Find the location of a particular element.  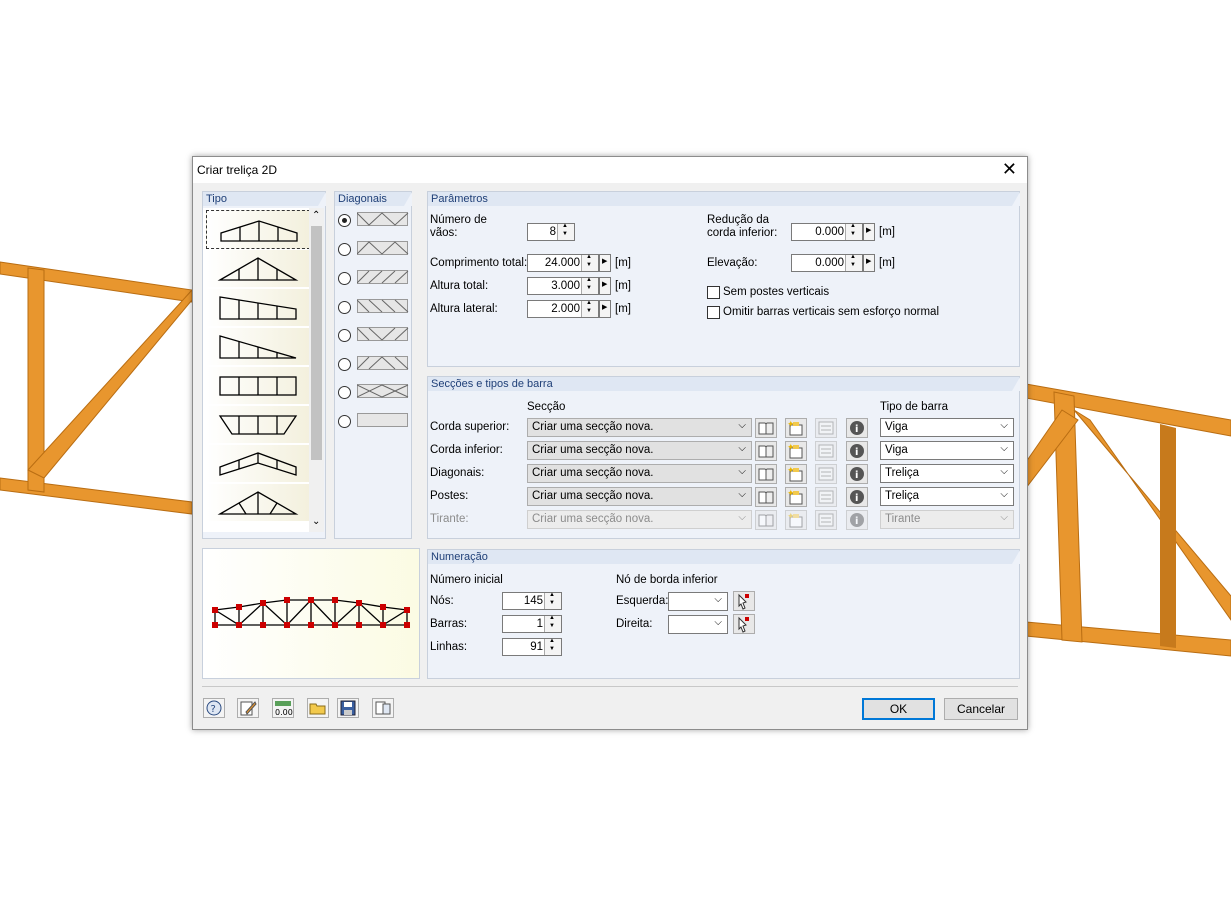

lines-spinner: 91 is located at coordinates (532, 647).